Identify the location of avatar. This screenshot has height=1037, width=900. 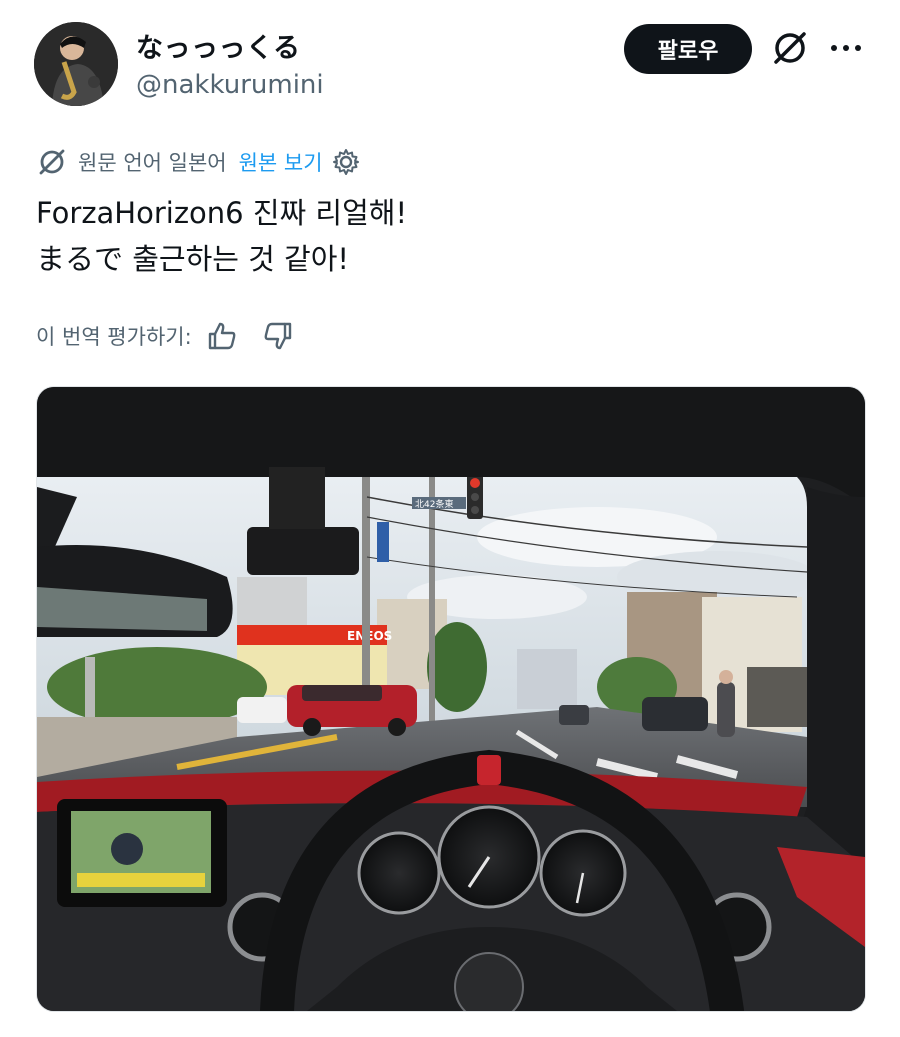
(76, 64).